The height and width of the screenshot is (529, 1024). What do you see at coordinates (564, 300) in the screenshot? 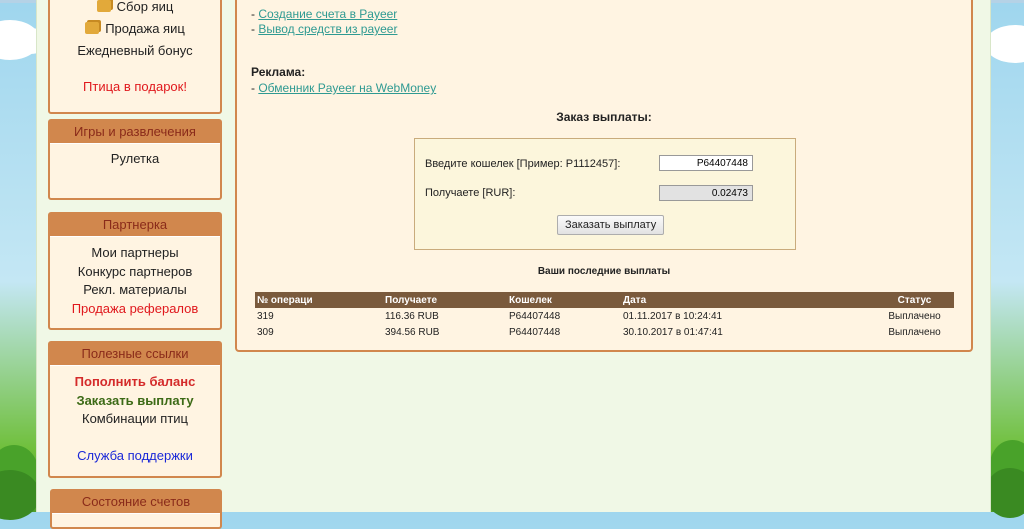
I see `column-header-wallet: Кошелек` at bounding box center [564, 300].